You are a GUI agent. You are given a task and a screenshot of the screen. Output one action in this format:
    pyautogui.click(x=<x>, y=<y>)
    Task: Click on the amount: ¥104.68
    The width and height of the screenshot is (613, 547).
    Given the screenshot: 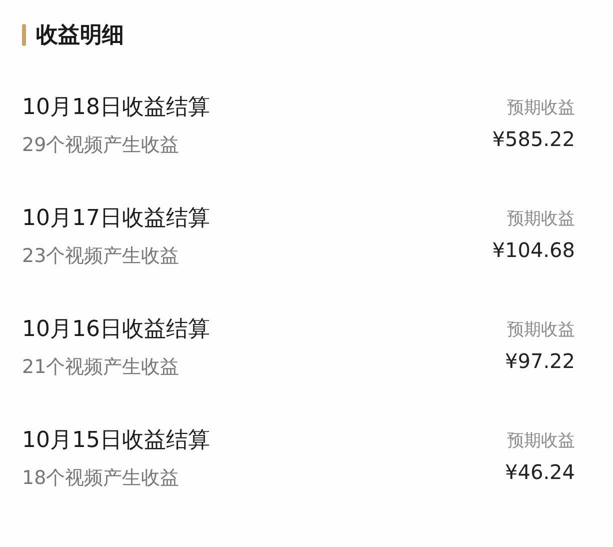 What is the action you would take?
    pyautogui.click(x=533, y=250)
    